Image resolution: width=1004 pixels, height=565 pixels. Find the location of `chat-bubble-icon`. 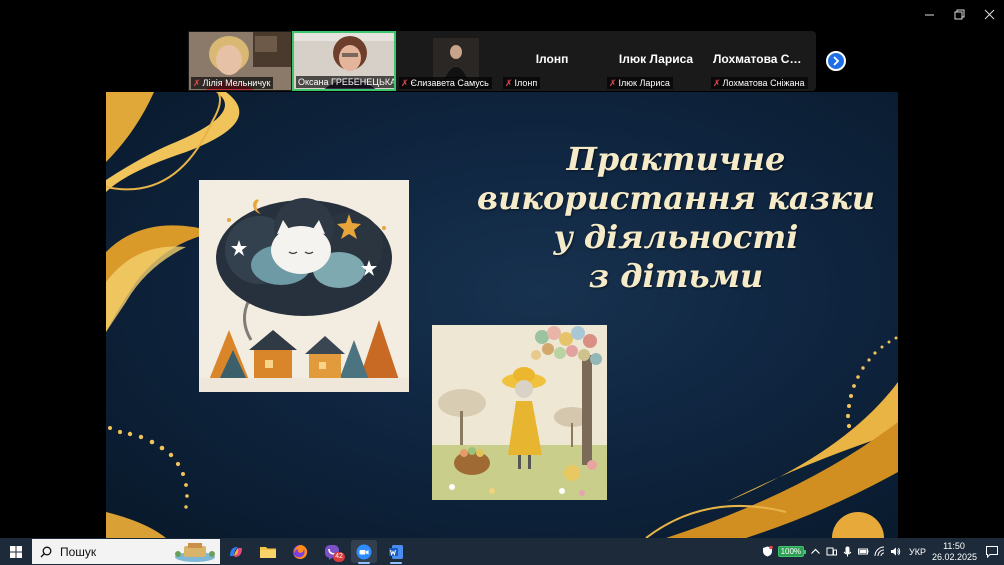

chat-bubble-icon is located at coordinates (992, 551).